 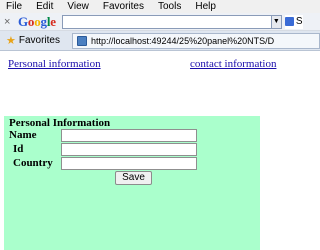 I want to click on personal-information-link: Personal information, so click(x=54, y=64).